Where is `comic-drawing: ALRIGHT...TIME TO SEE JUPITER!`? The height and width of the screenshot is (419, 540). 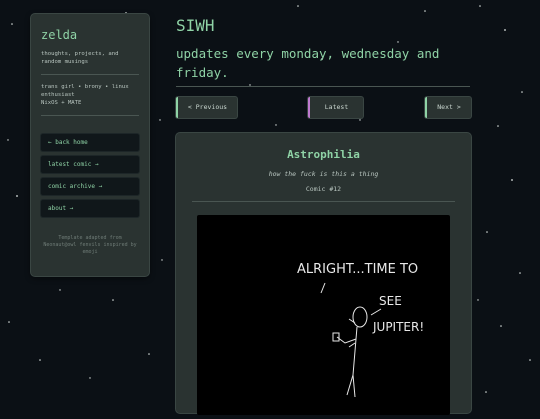
comic-drawing: ALRIGHT...TIME TO SEE JUPITER! is located at coordinates (360, 330).